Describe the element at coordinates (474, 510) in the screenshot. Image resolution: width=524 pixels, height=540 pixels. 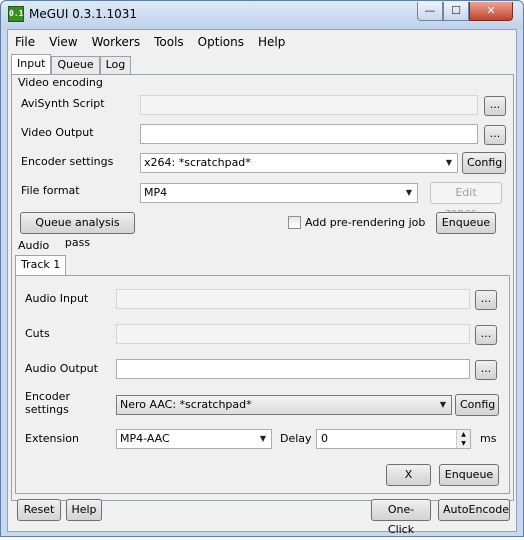
I see `autoencode-button: AutoEncode` at that location.